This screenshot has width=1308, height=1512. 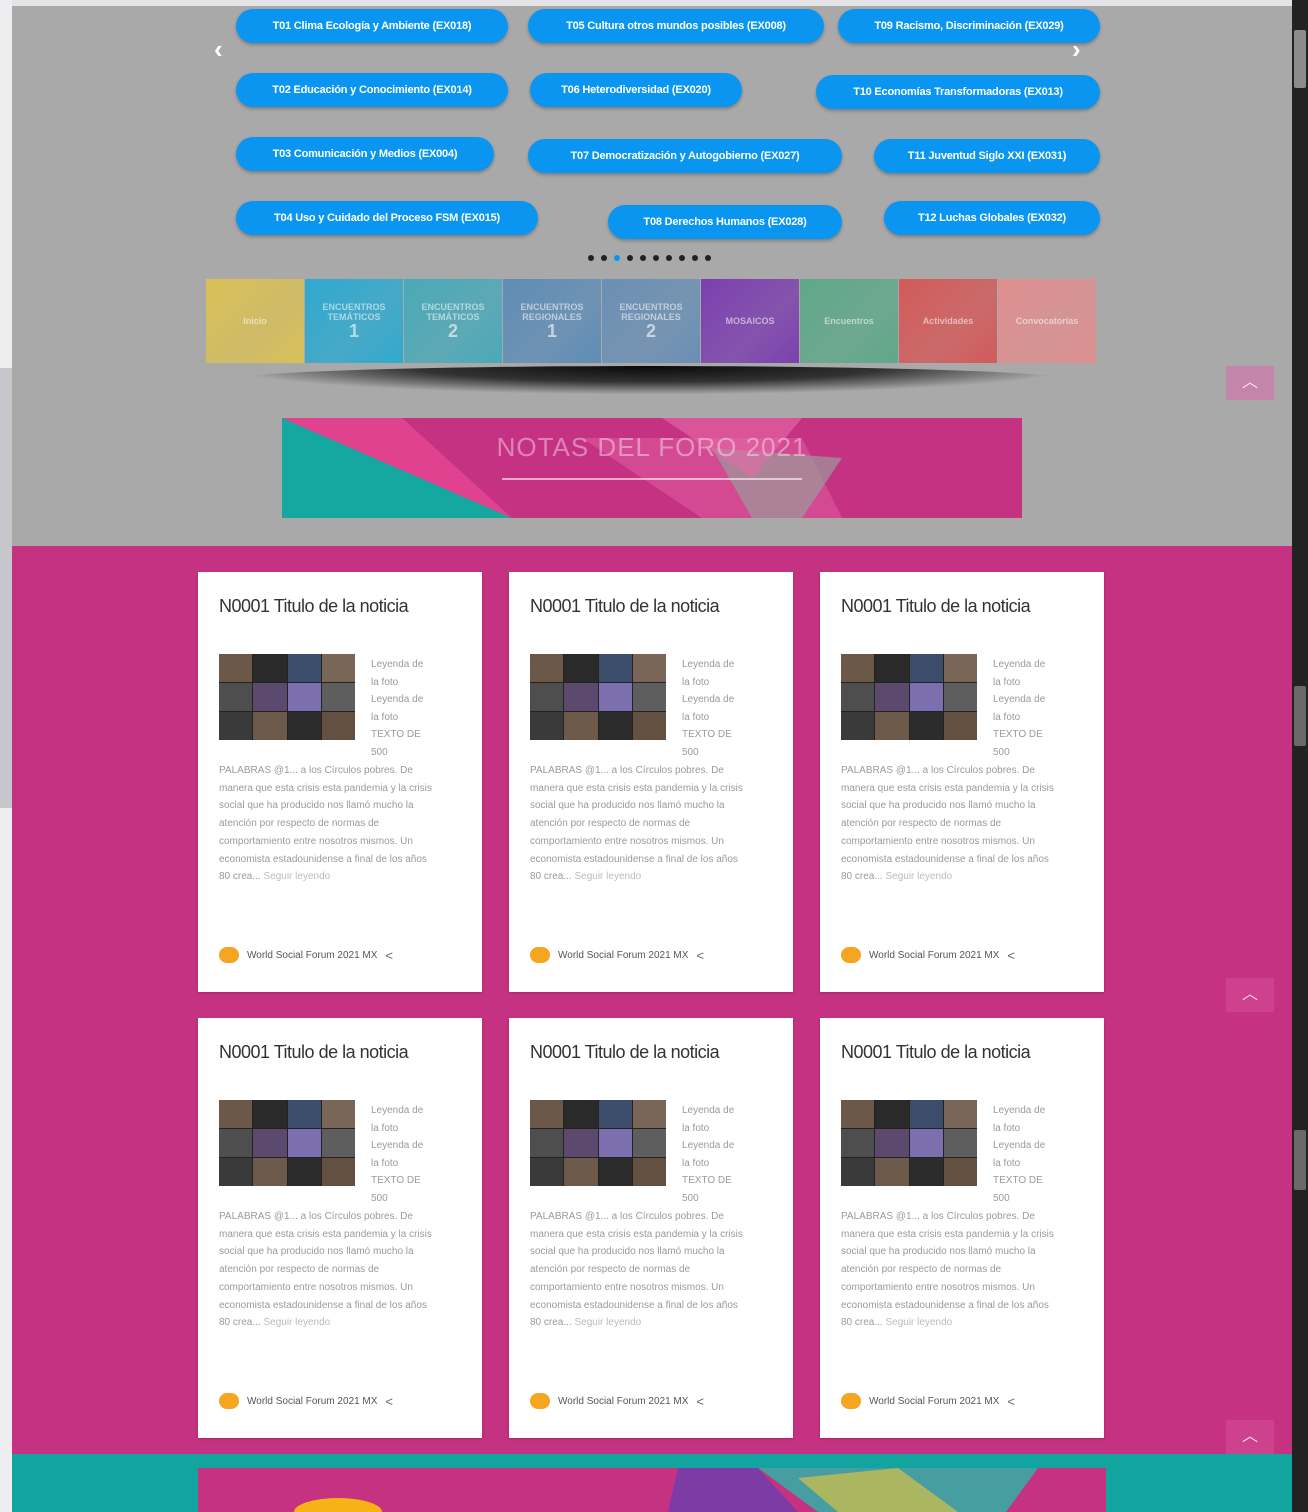 I want to click on section-tile: ENCUENTROS REGIONALES 1, so click(x=552, y=321).